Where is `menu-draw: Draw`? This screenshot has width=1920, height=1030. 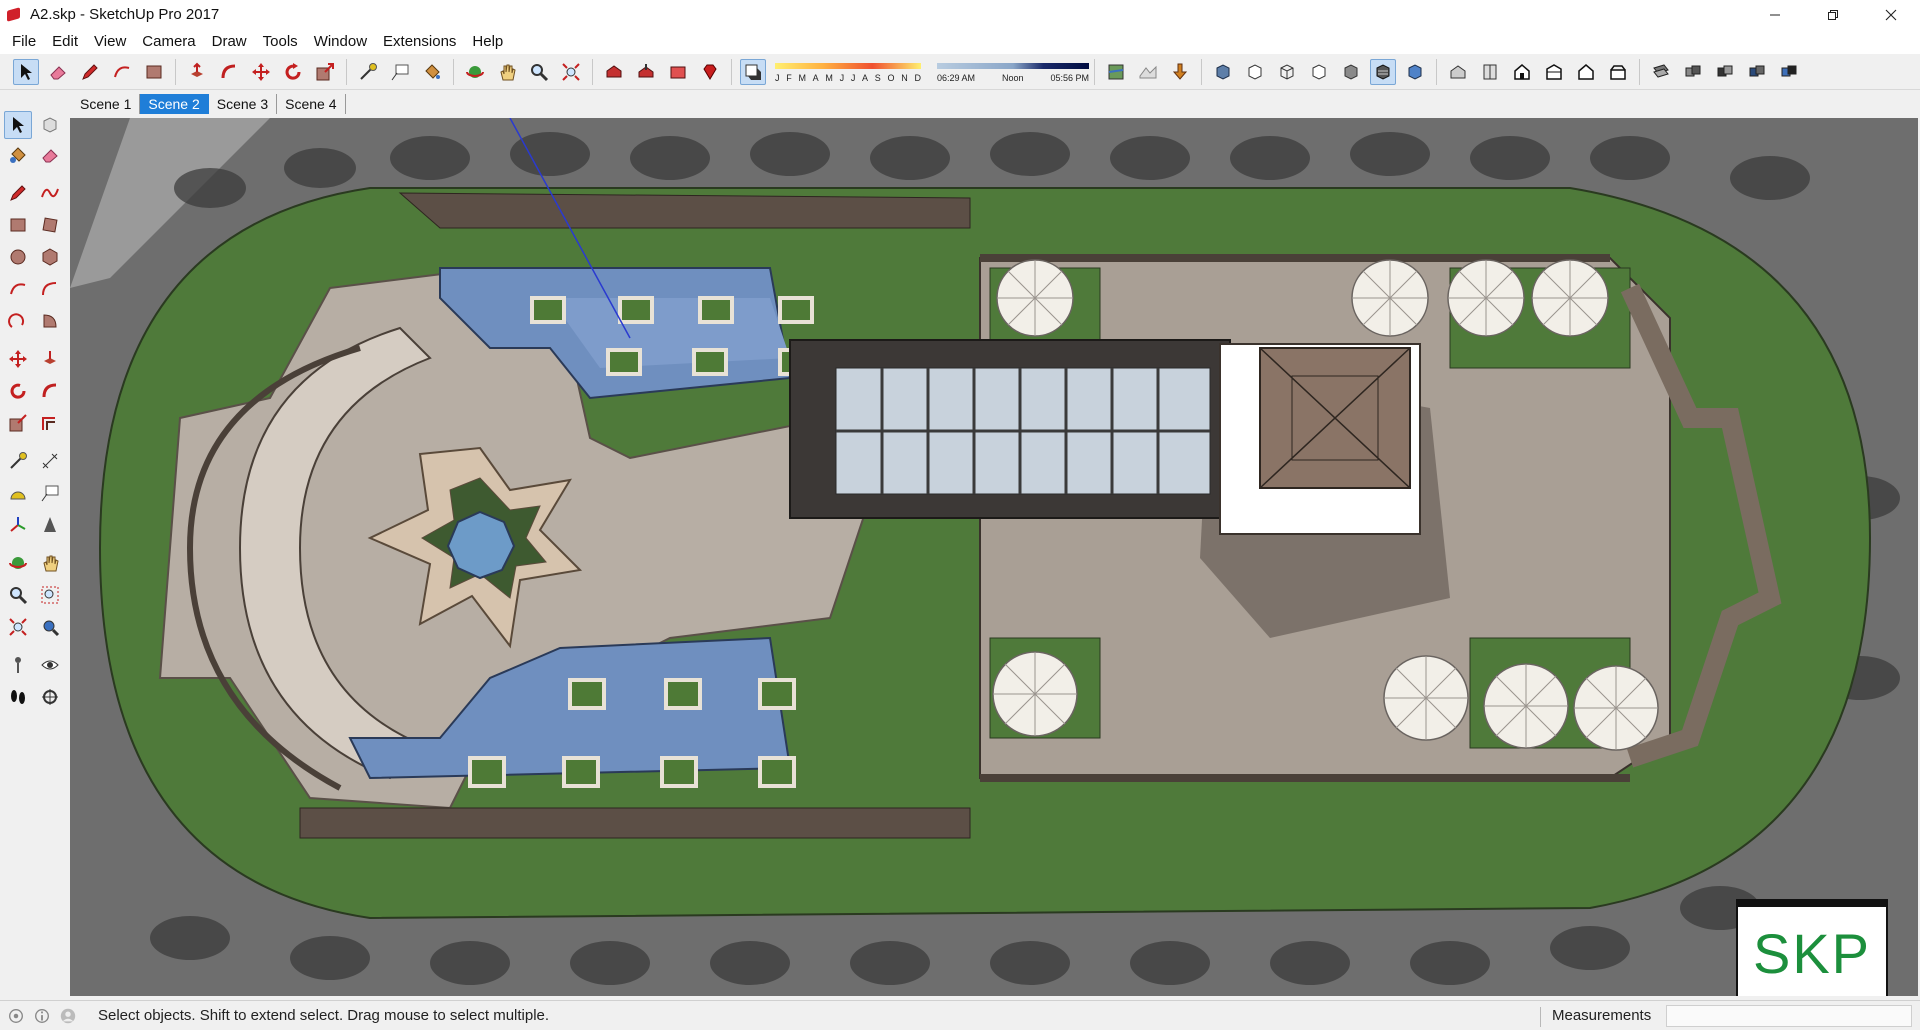
menu-draw: Draw is located at coordinates (229, 41).